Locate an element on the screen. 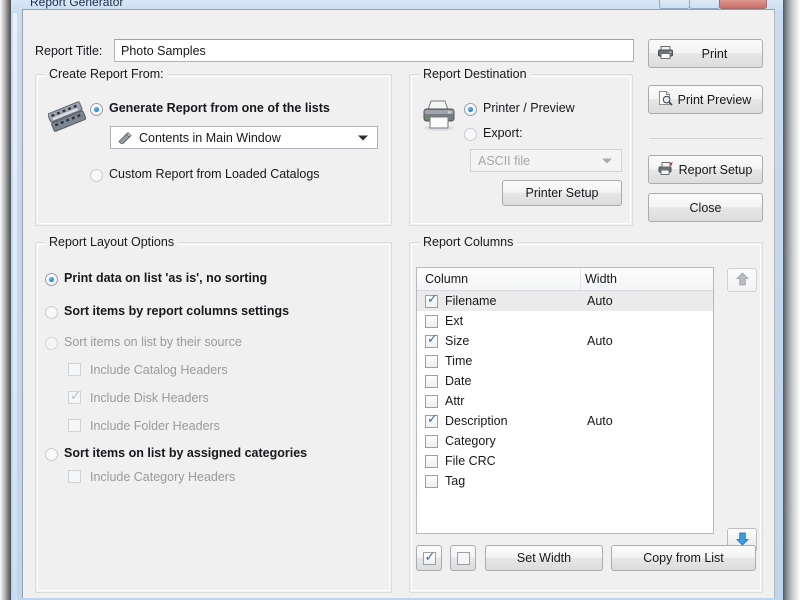 Image resolution: width=800 pixels, height=600 pixels. printer-icon-large is located at coordinates (439, 116).